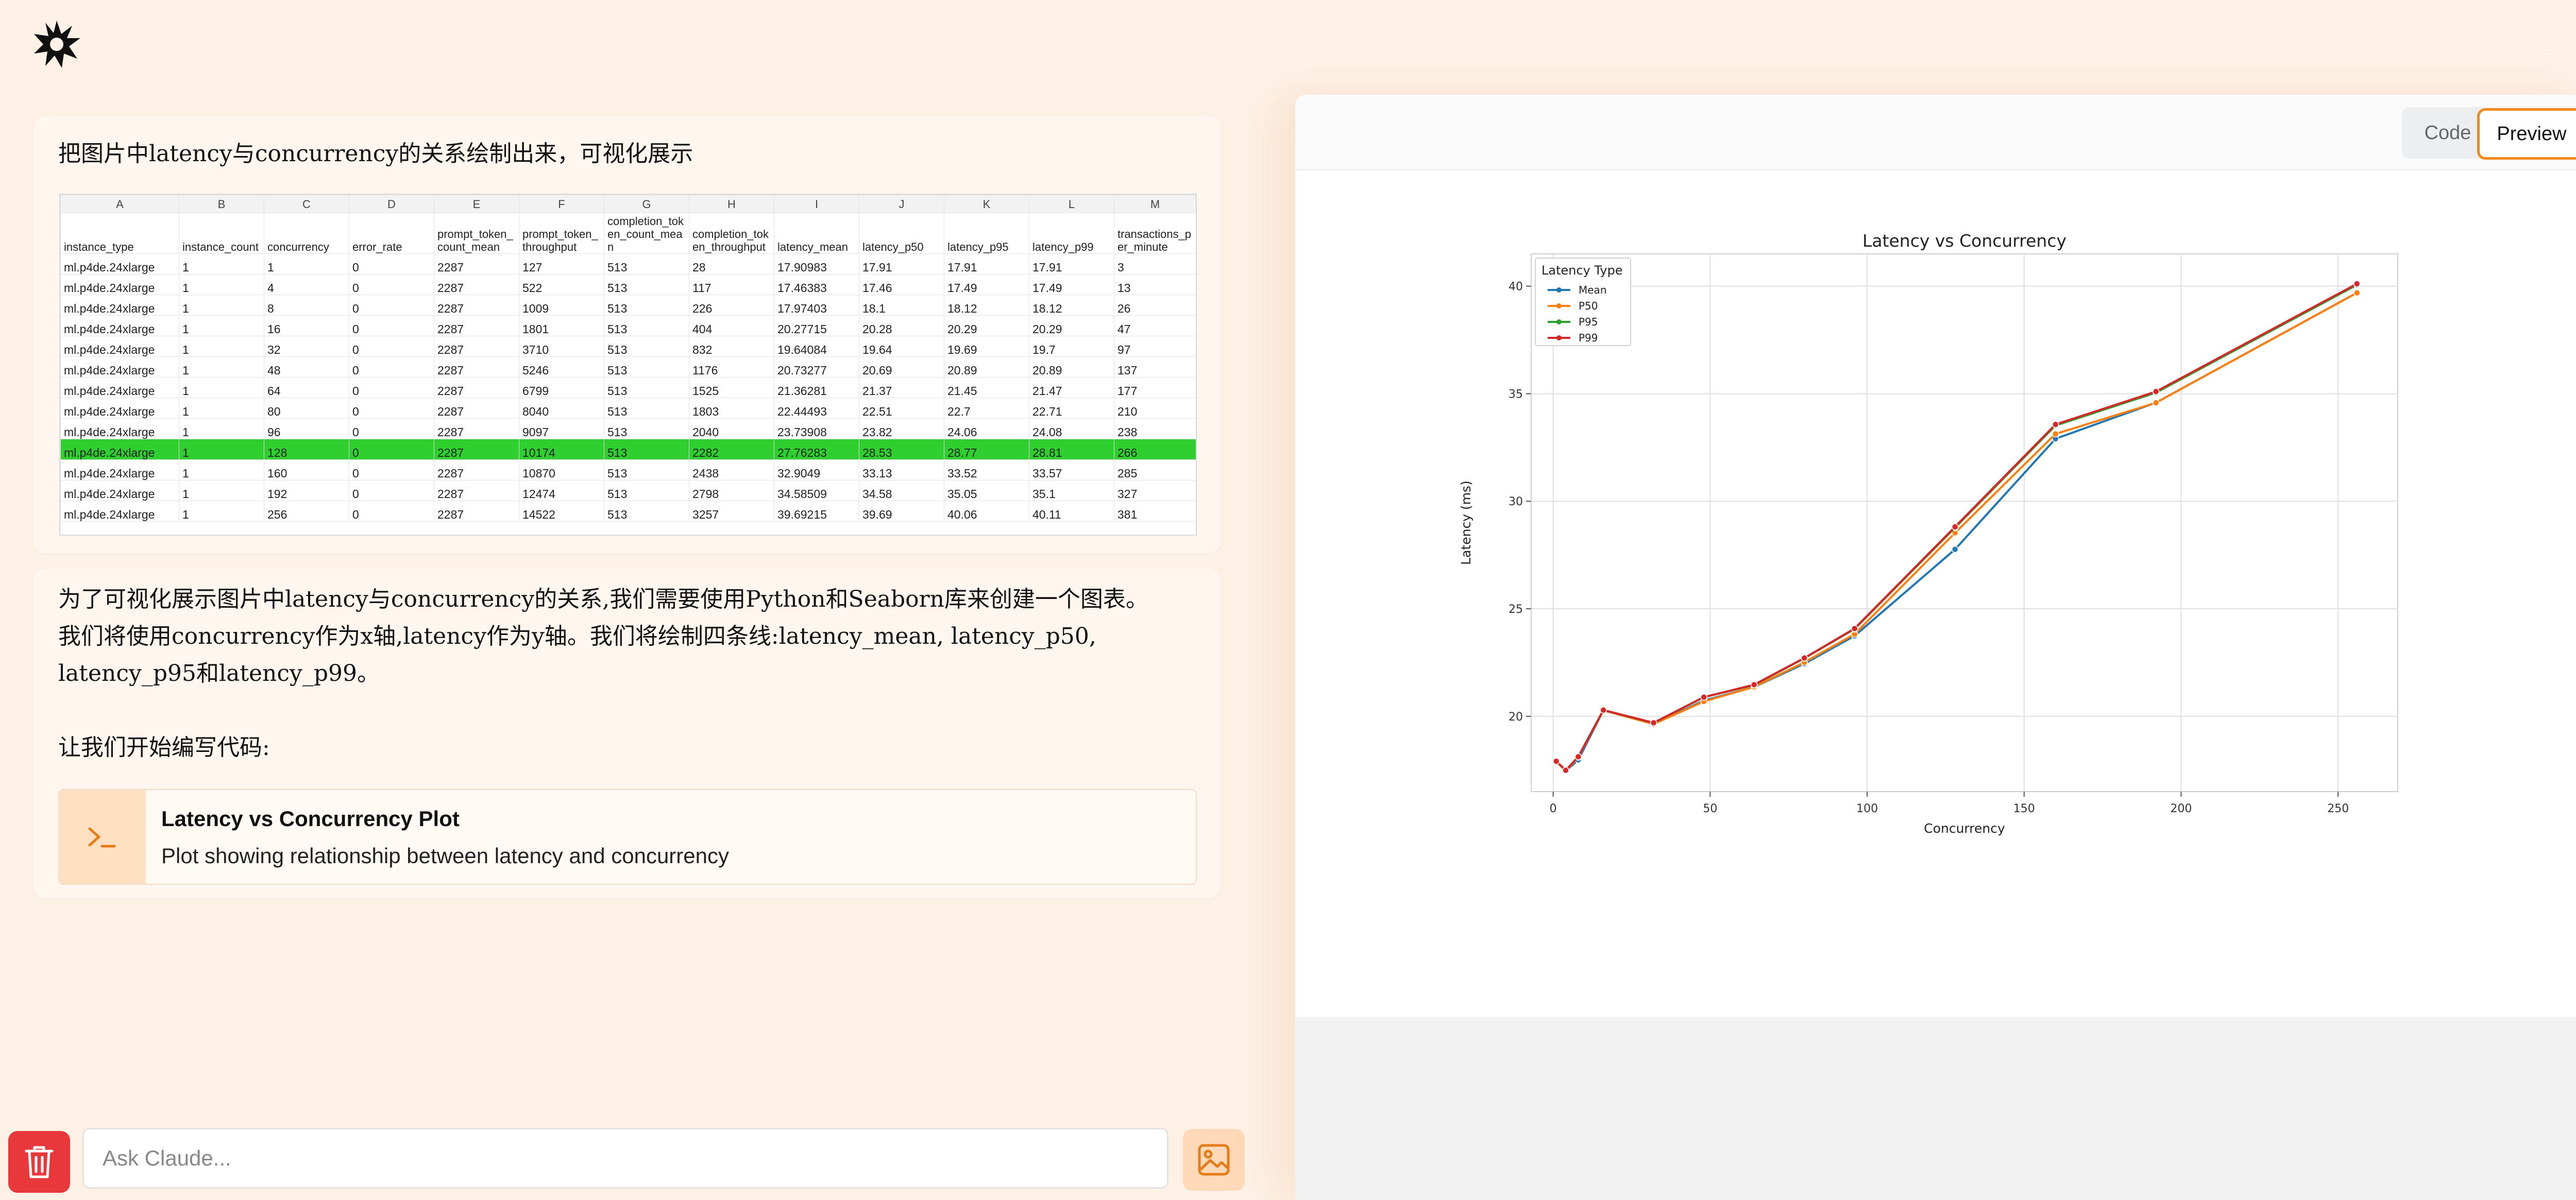  I want to click on table-cell: 21.45, so click(986, 387).